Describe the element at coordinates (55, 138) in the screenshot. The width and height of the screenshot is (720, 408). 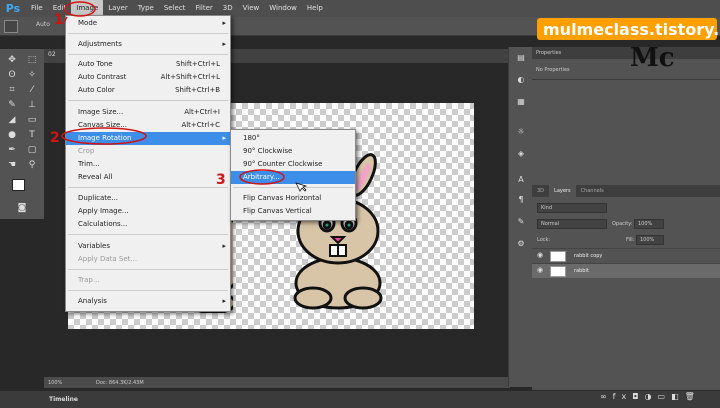
I see `step-2-marker: 2` at that location.